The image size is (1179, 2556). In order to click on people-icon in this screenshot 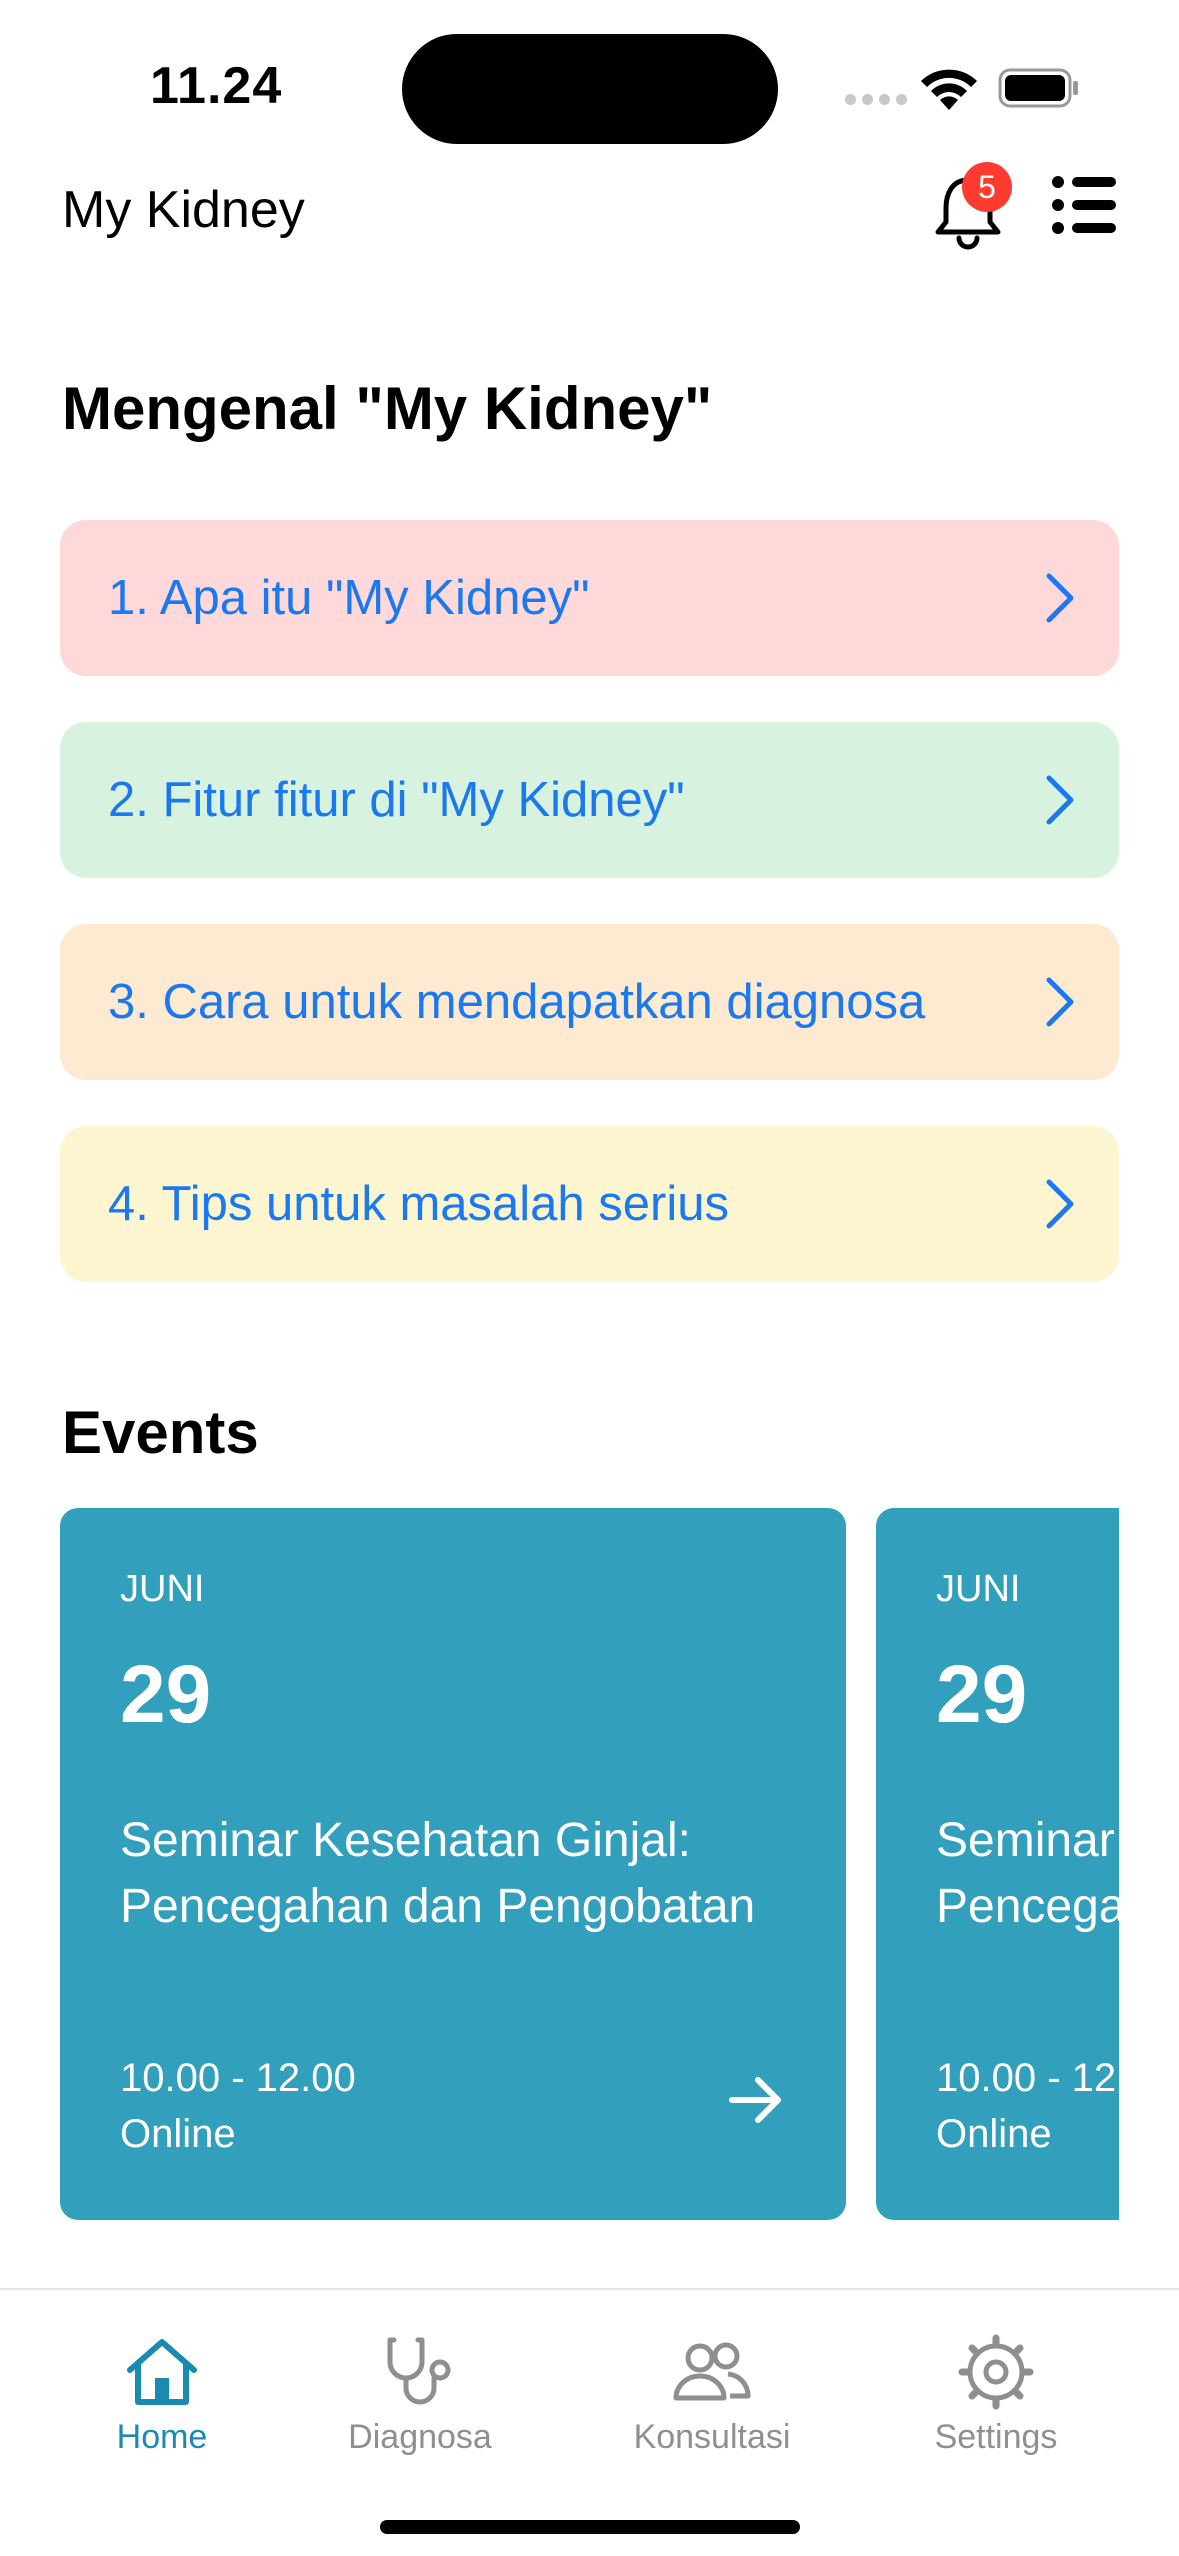, I will do `click(712, 2371)`.